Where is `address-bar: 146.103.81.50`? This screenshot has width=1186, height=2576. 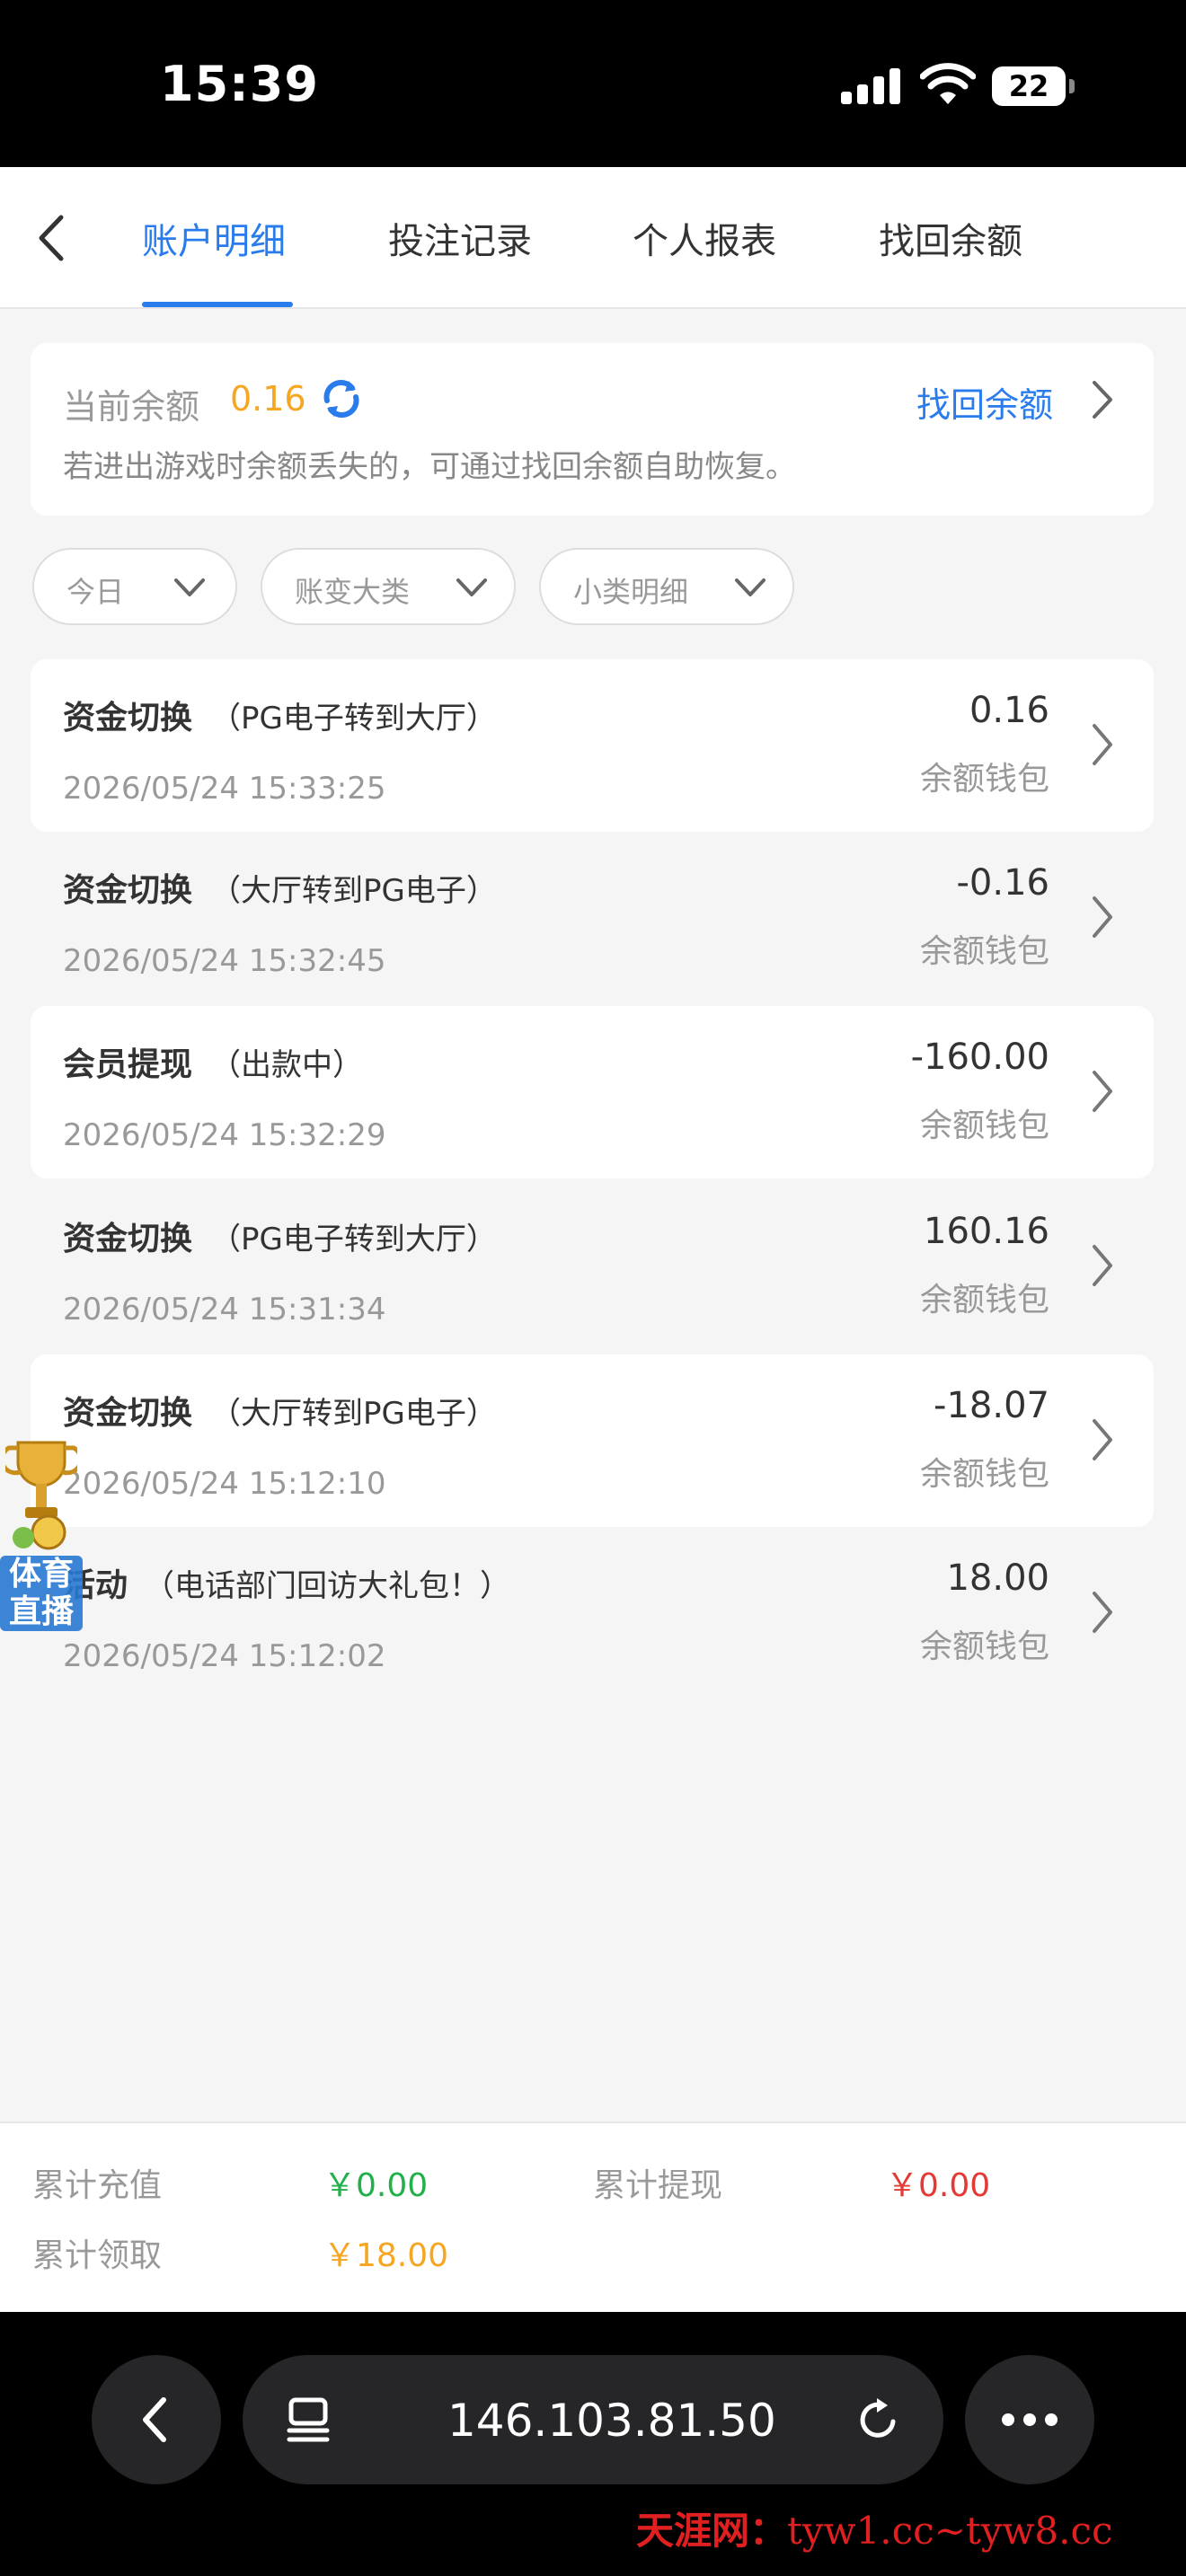 address-bar: 146.103.81.50 is located at coordinates (593, 2419).